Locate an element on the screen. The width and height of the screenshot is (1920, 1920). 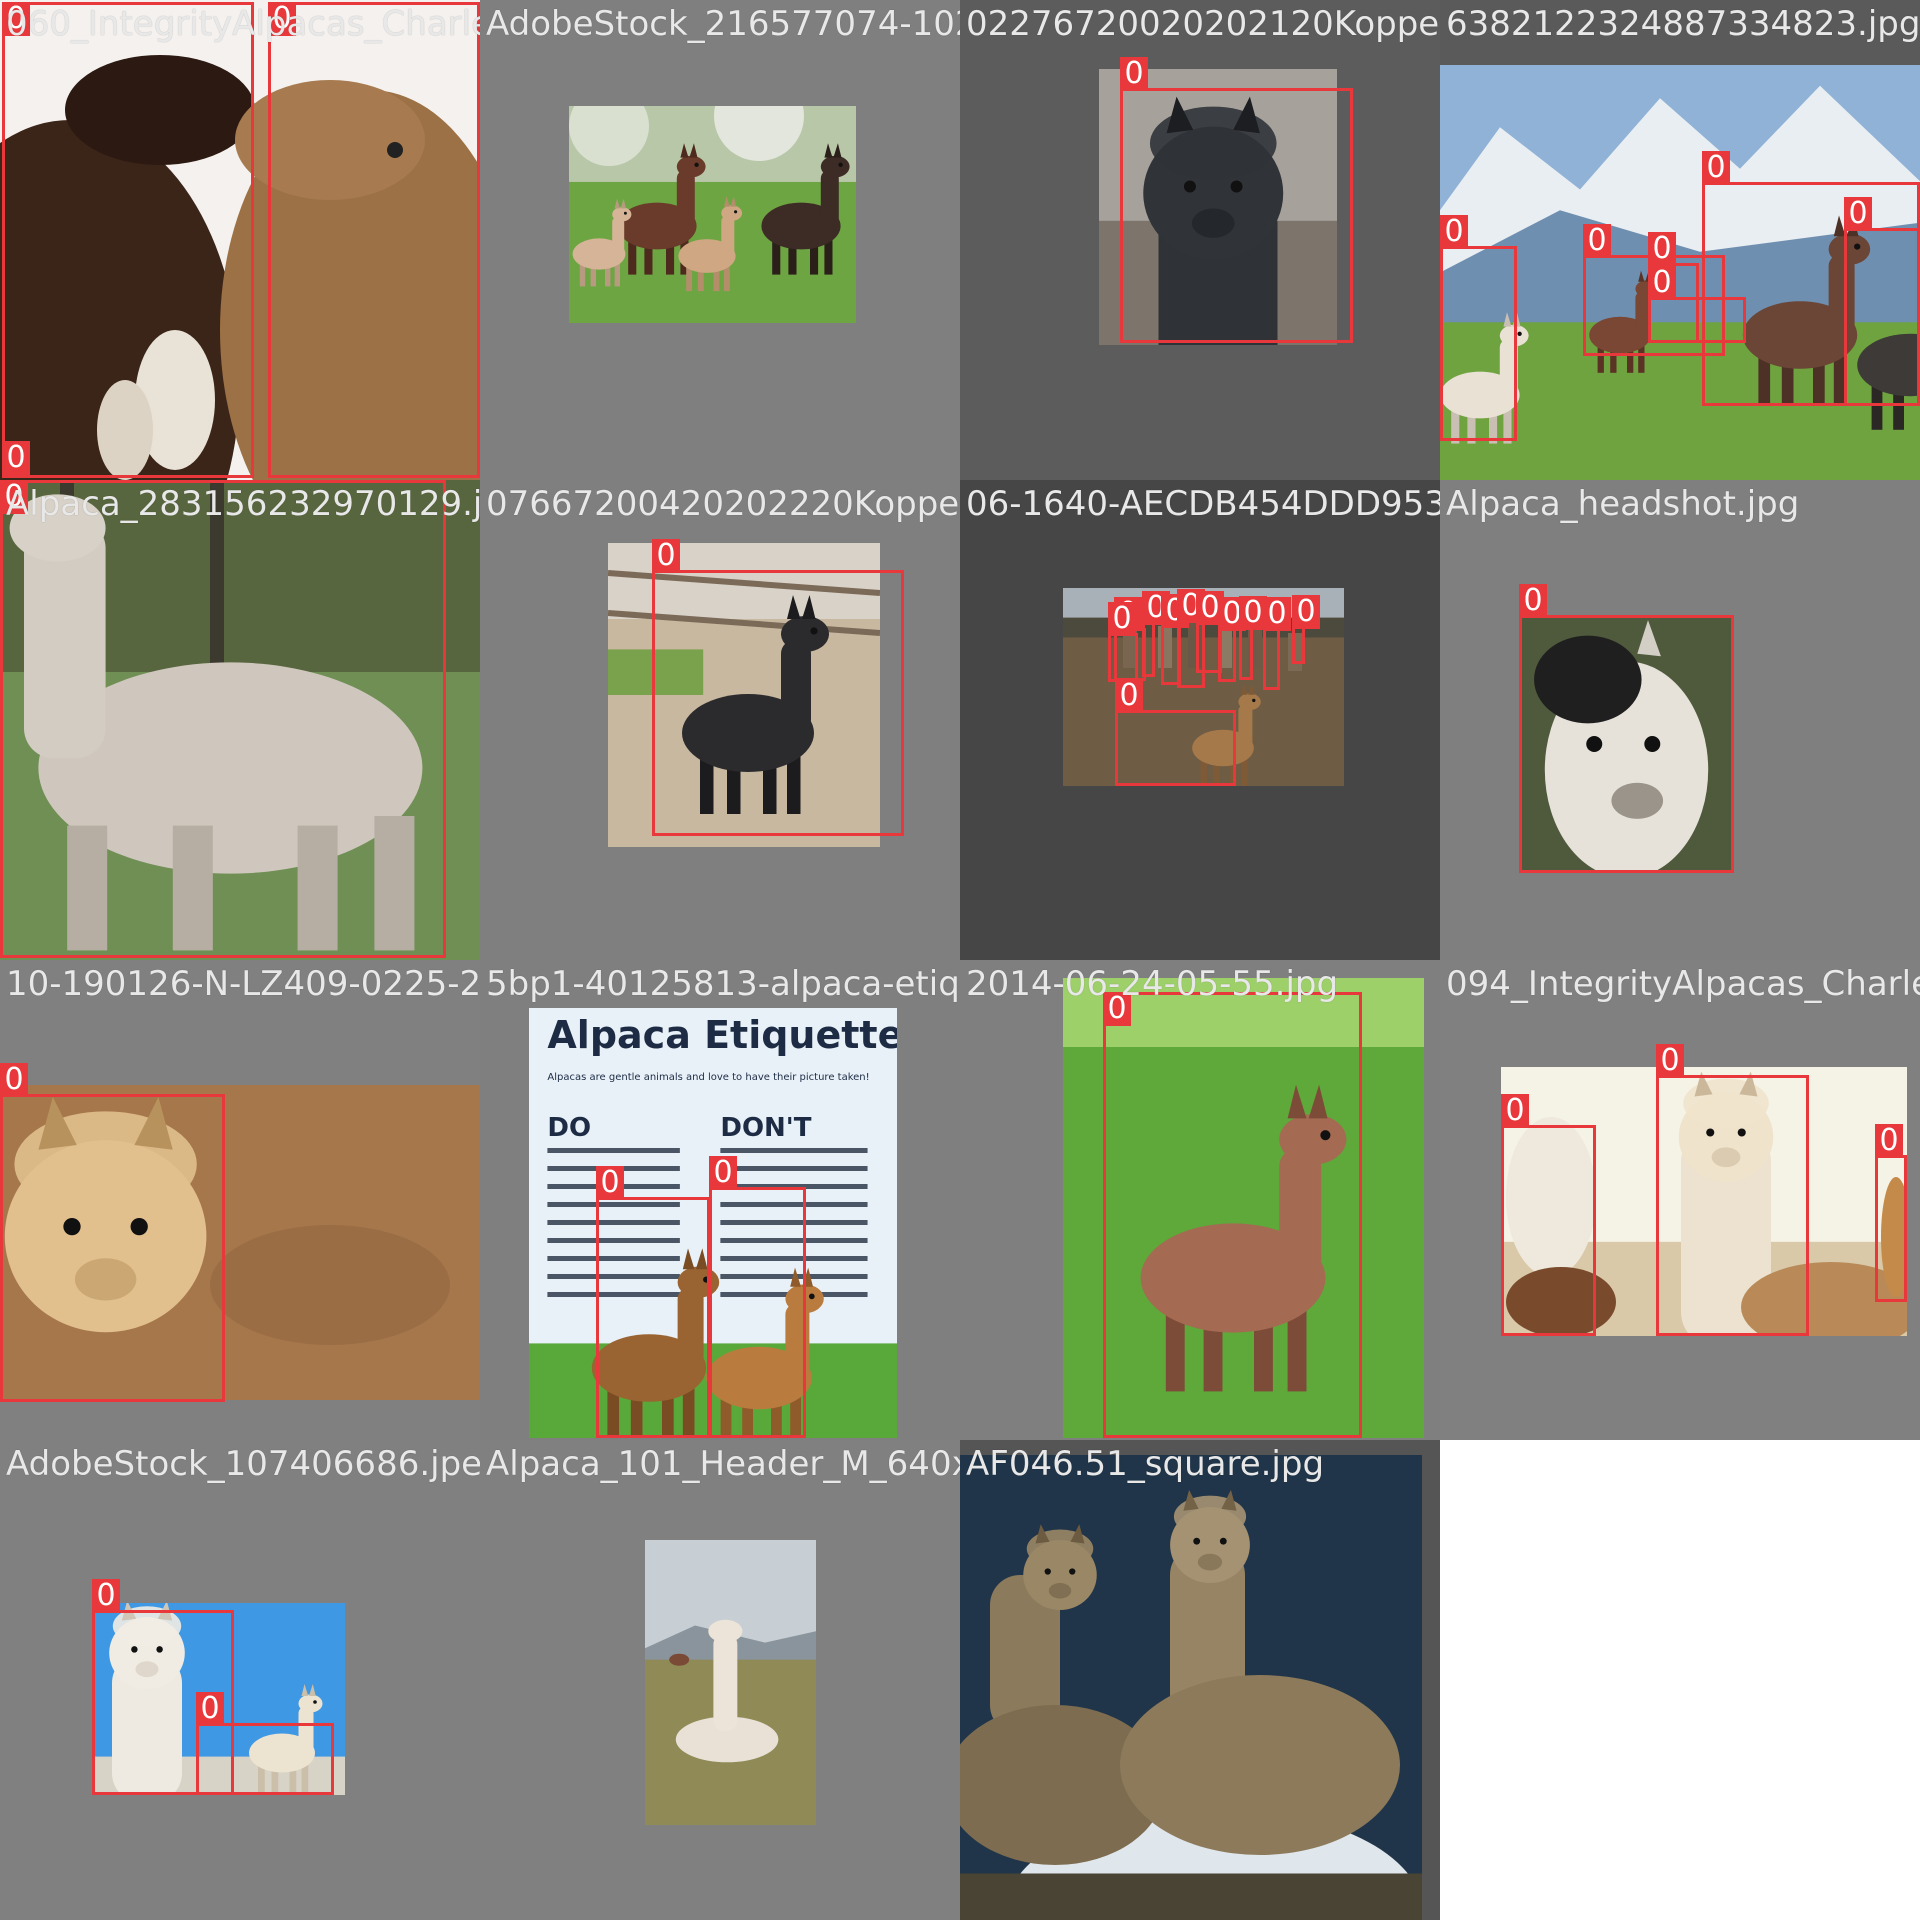
image-filename: AdobeStock_216577074-1024x768.jpg is located at coordinates (723, 24).